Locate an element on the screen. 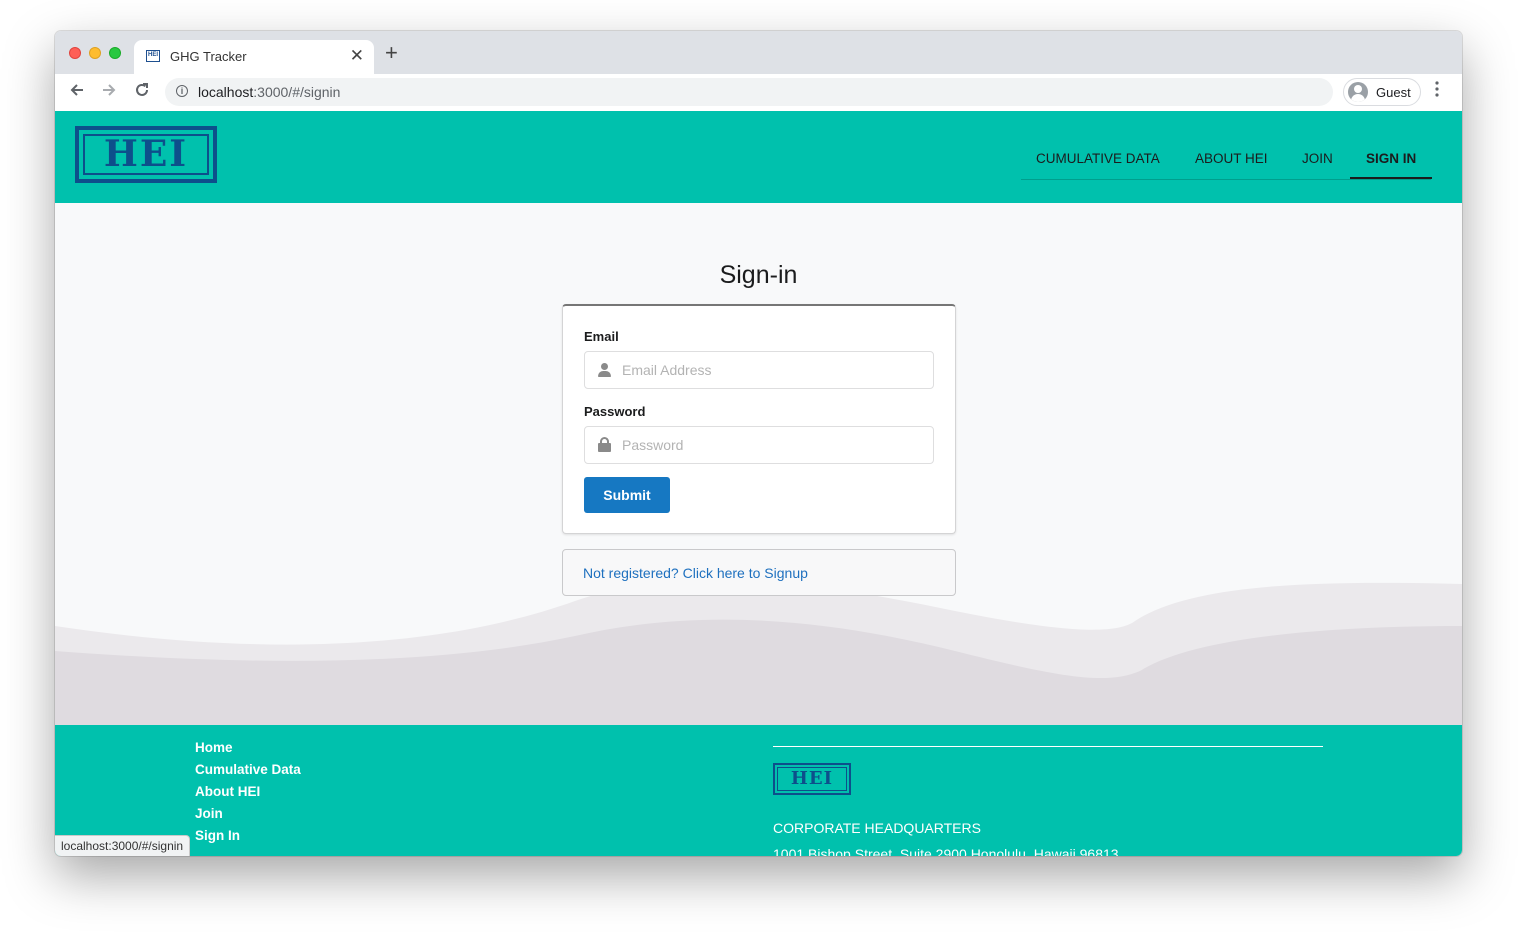 This screenshot has height=936, width=1518. back-arrow-icon is located at coordinates (77, 92).